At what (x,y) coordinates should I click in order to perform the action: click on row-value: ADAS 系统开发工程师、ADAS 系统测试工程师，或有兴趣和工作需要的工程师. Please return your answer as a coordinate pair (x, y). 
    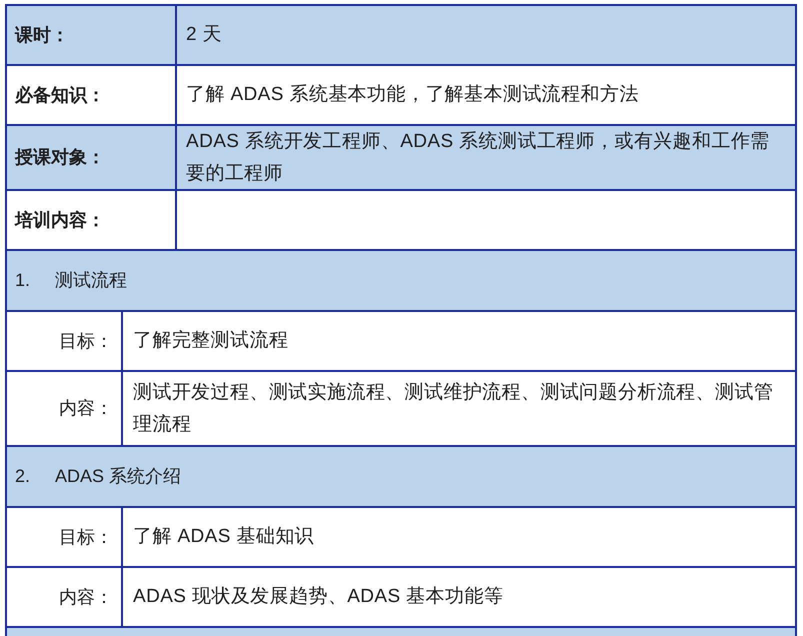
    Looking at the image, I should click on (478, 158).